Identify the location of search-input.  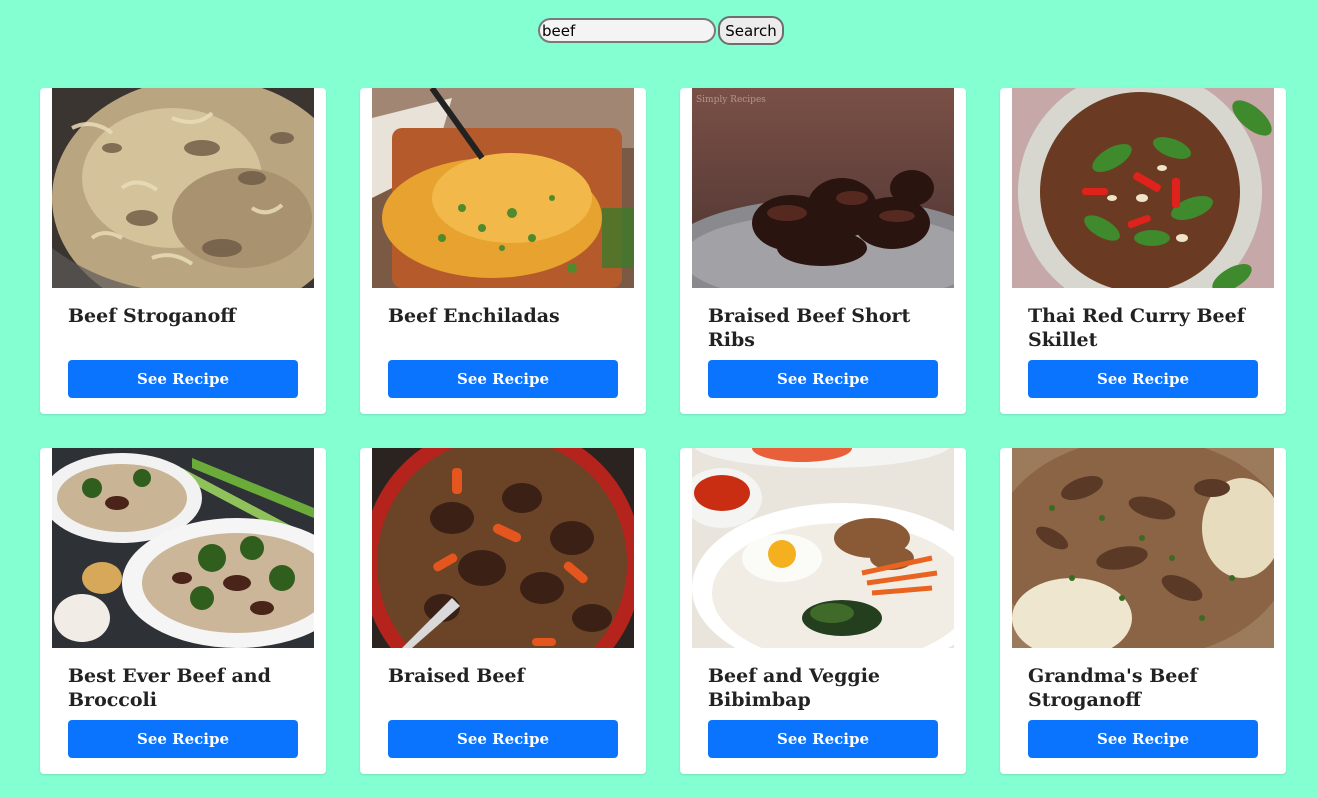
(627, 30).